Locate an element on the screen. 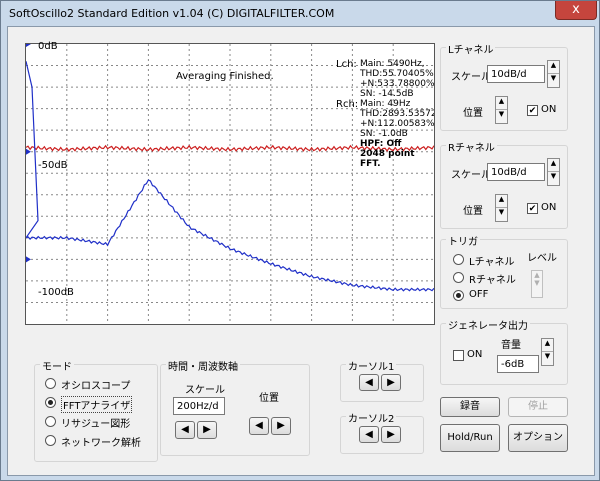  mode-option-oscilloscope: オシロスコープ is located at coordinates (95, 384).